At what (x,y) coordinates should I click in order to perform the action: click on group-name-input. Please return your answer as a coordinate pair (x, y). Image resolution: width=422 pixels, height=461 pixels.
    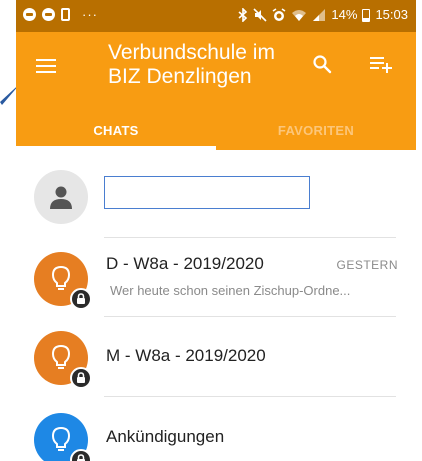
    Looking at the image, I should click on (207, 192).